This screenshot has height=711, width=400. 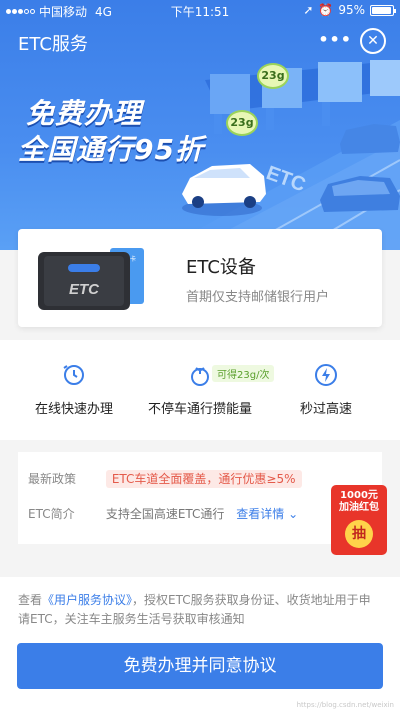 I want to click on intro-label: ETC简介, so click(x=51, y=514).